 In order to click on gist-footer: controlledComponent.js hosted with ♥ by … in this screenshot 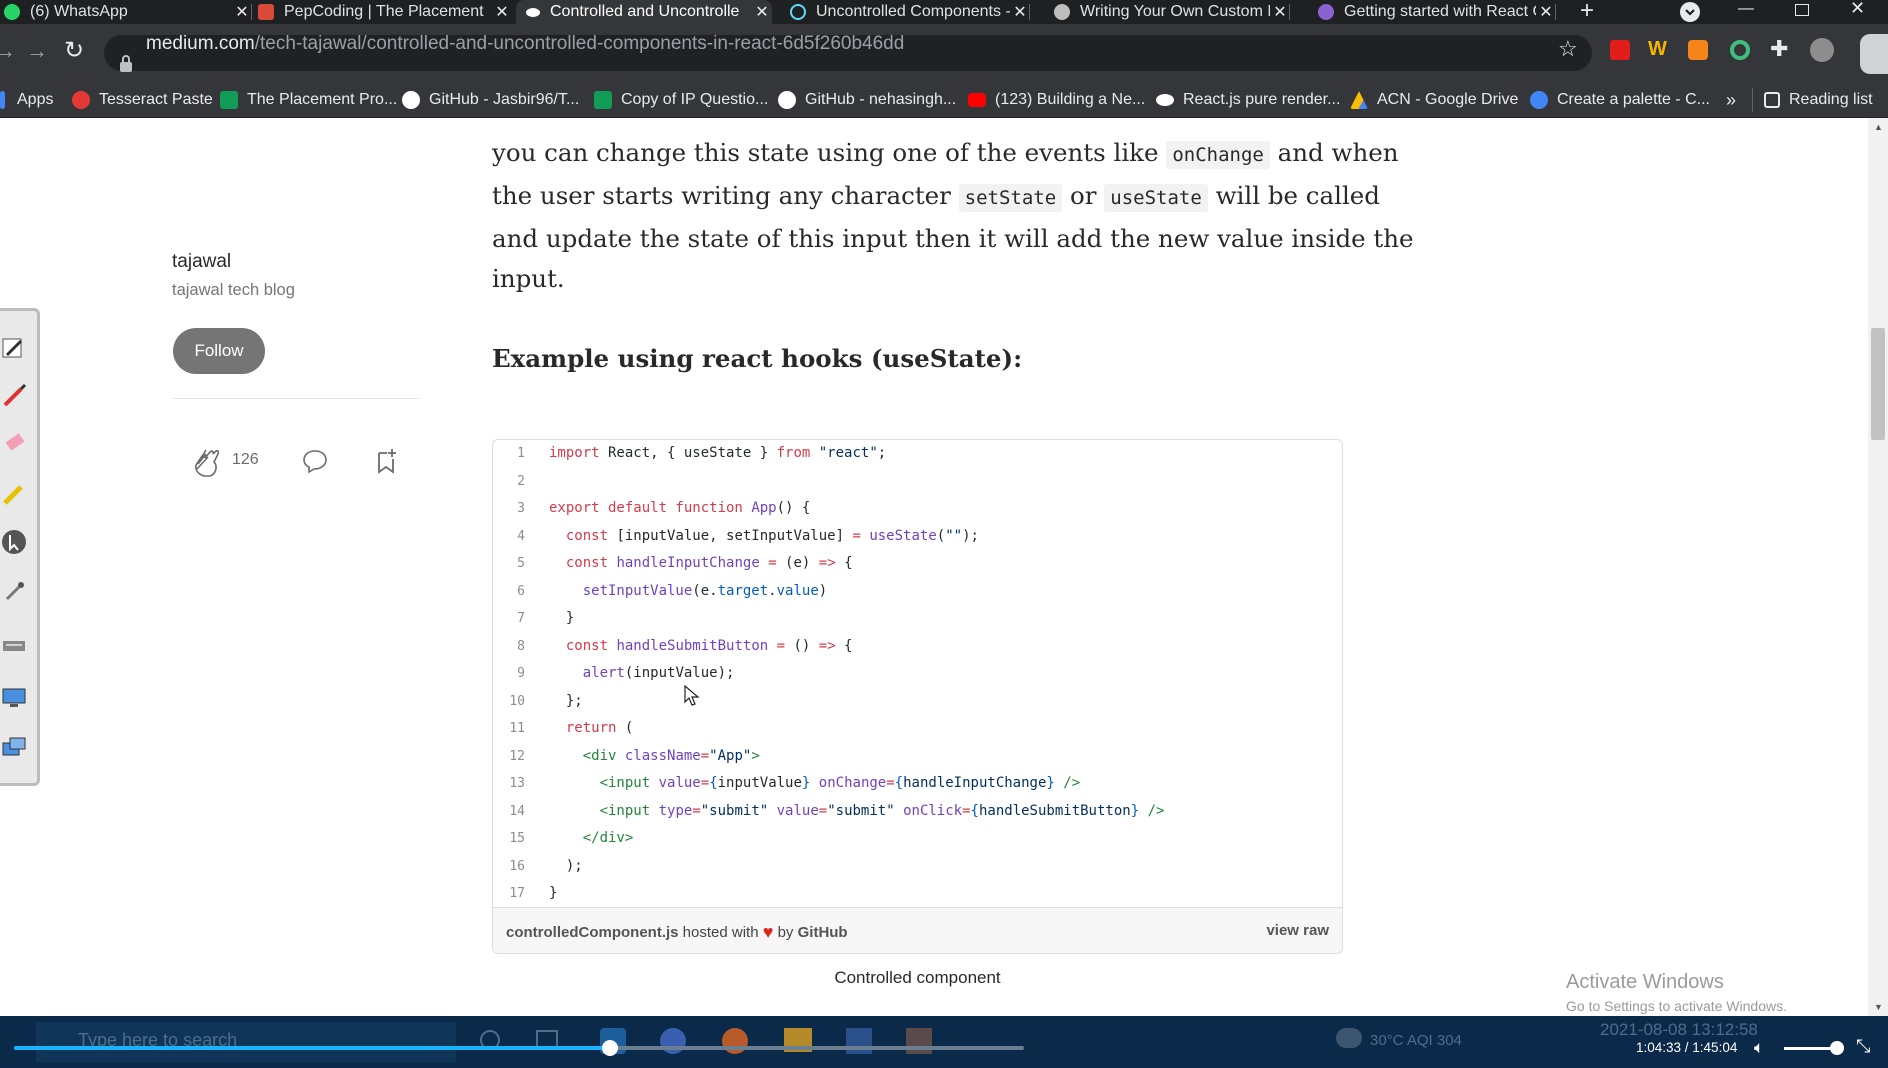, I will do `click(917, 930)`.